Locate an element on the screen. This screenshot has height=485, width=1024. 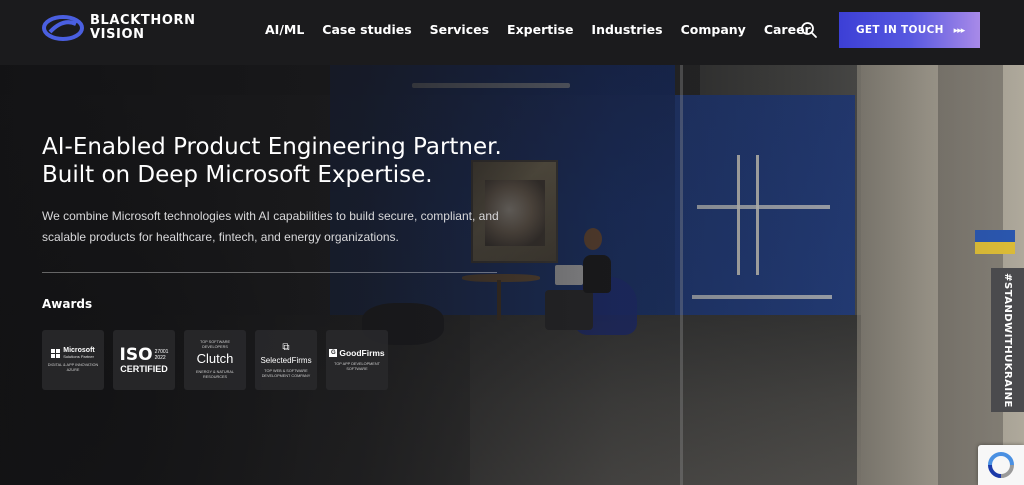
award-iso: ISO 27001 2022 CERTIFIED is located at coordinates (144, 360).